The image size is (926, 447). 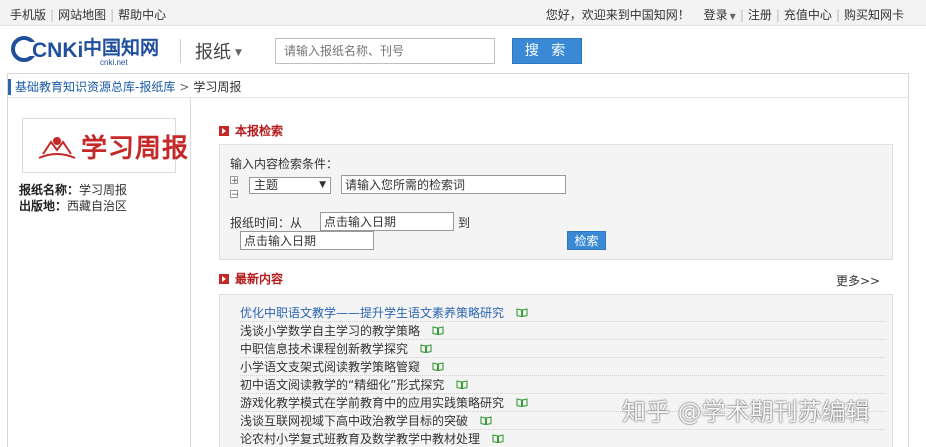 I want to click on plus-icon: +, so click(x=234, y=181).